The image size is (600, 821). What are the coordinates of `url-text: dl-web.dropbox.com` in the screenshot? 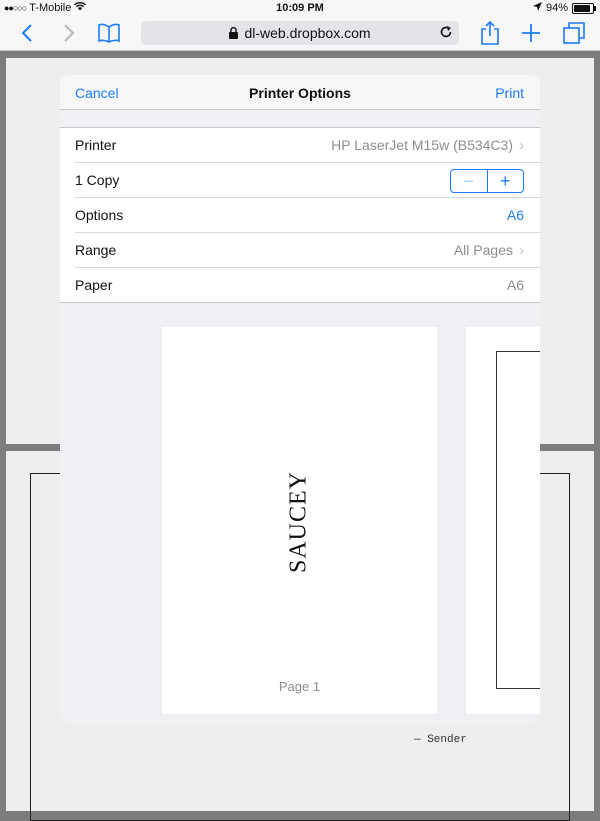 It's located at (307, 33).